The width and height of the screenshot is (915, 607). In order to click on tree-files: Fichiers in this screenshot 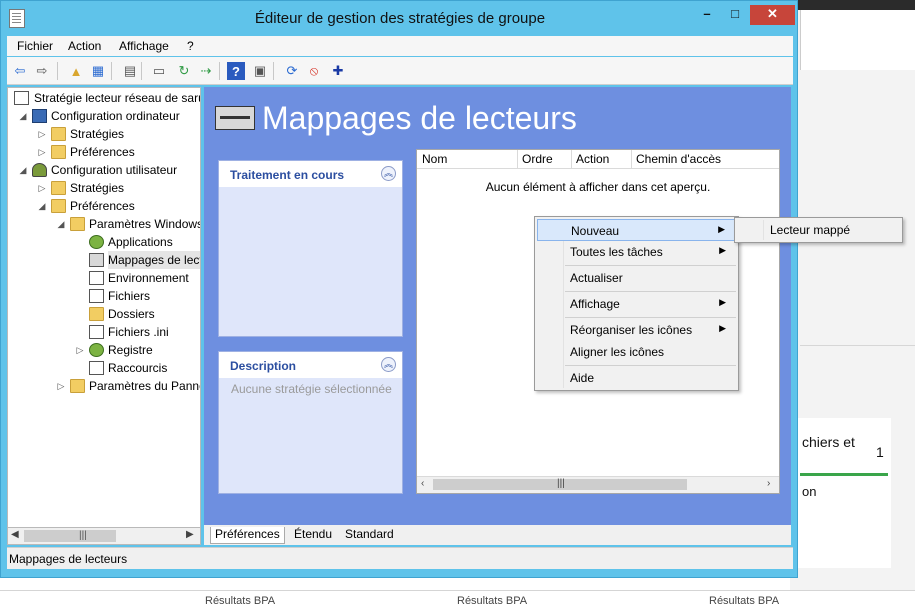, I will do `click(104, 296)`.